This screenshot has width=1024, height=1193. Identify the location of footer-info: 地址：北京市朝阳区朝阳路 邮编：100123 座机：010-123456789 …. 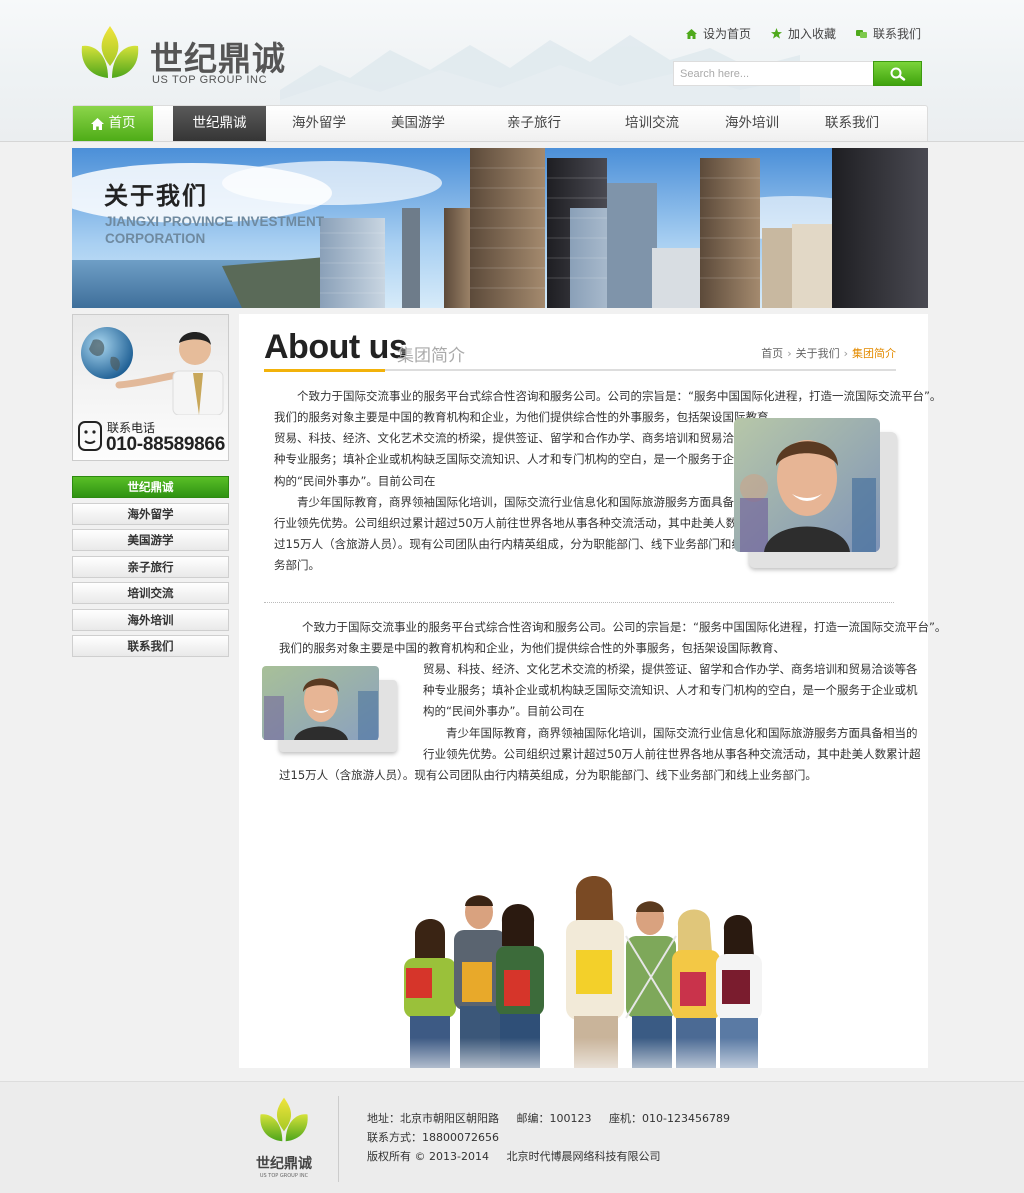
(555, 1137).